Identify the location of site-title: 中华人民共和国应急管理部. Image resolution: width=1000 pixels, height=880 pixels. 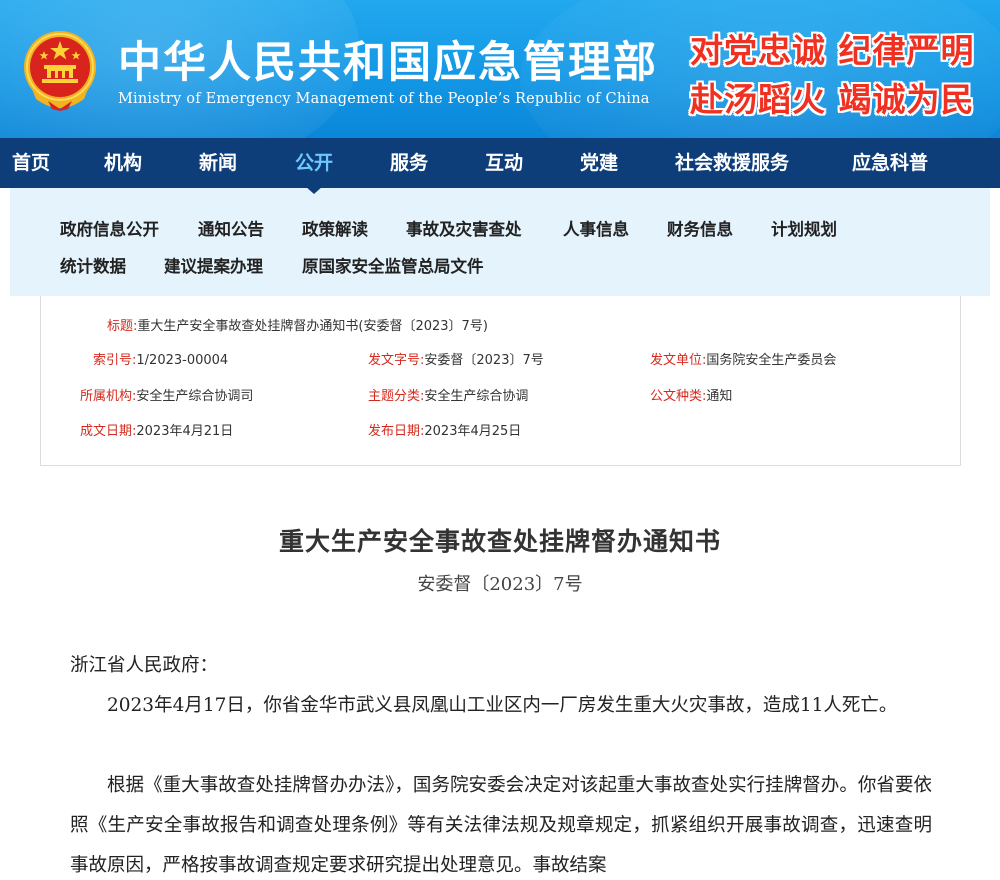
(388, 59).